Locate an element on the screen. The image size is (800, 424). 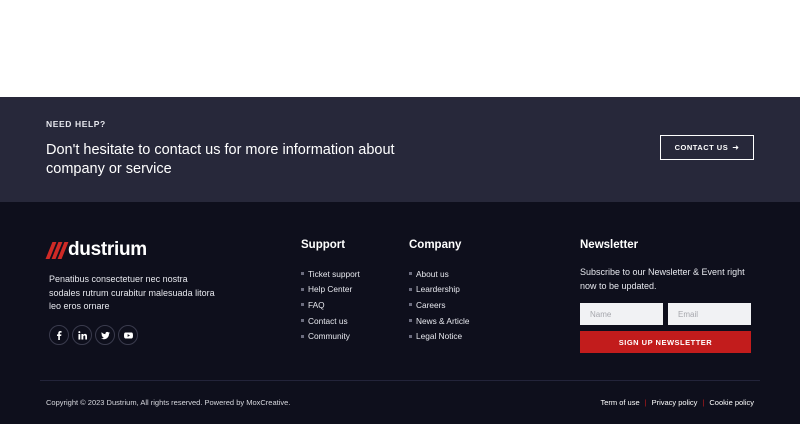
footer-link-leadership: Leardership is located at coordinates (439, 290).